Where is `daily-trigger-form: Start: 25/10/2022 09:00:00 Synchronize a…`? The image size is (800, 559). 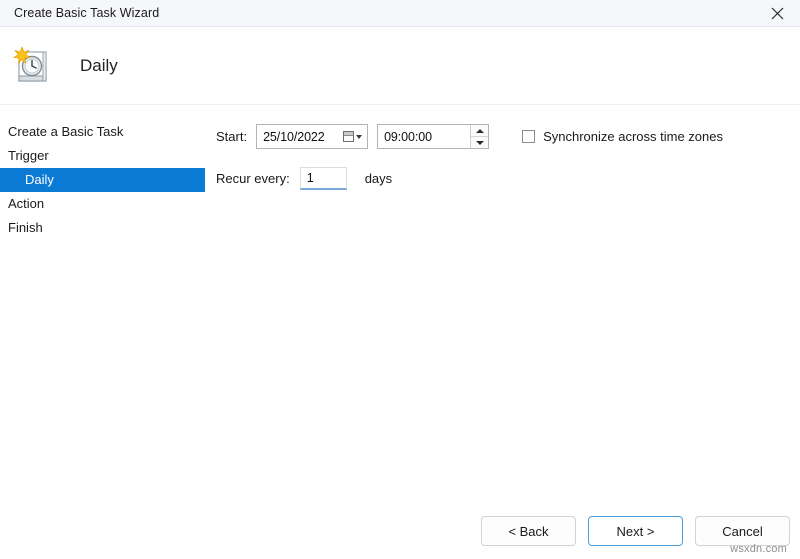 daily-trigger-form: Start: 25/10/2022 09:00:00 Synchronize a… is located at coordinates (503, 155).